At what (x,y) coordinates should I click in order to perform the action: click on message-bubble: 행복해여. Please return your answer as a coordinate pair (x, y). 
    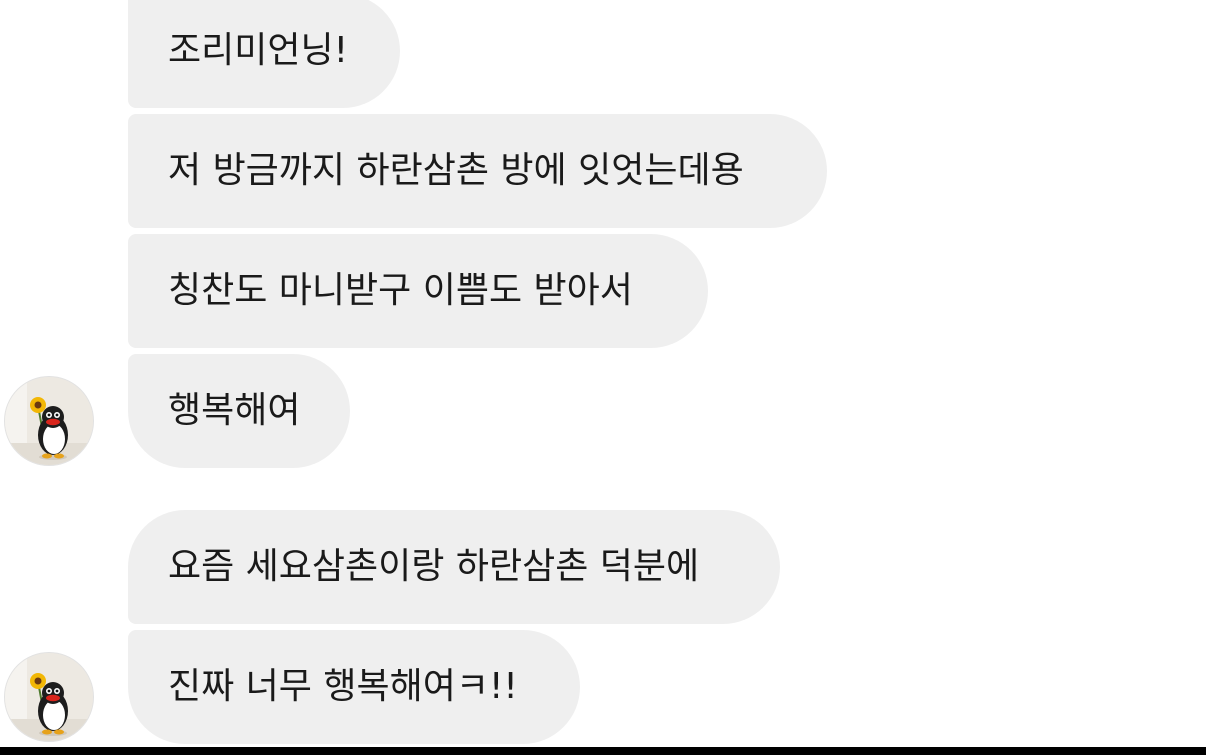
    Looking at the image, I should click on (239, 411).